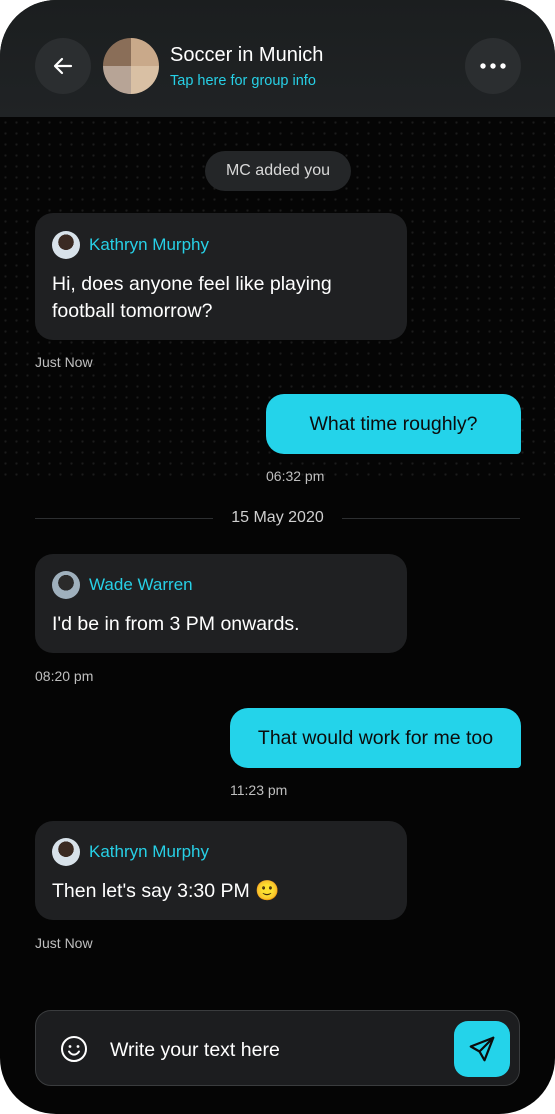  Describe the element at coordinates (290, 1050) in the screenshot. I see `message-input` at that location.